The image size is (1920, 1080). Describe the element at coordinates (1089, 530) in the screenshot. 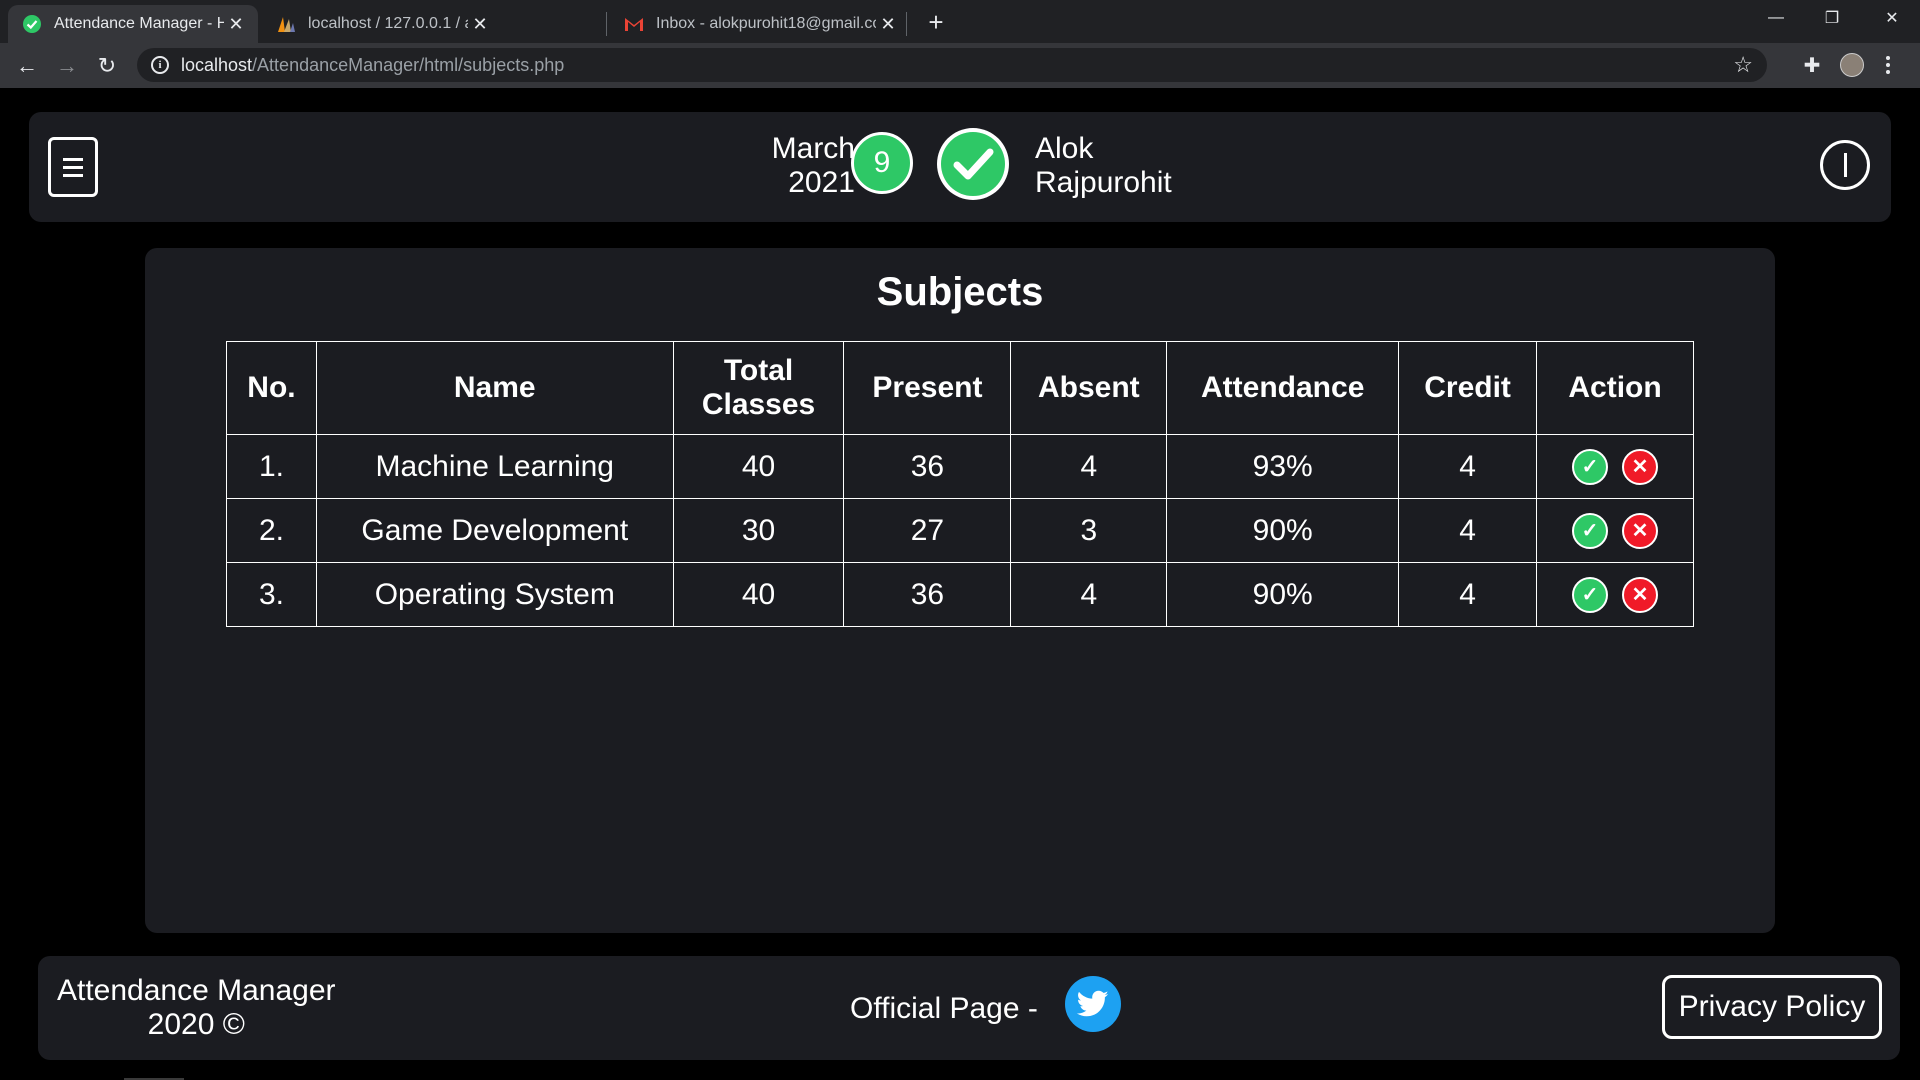

I see `cell-absent: 3` at that location.